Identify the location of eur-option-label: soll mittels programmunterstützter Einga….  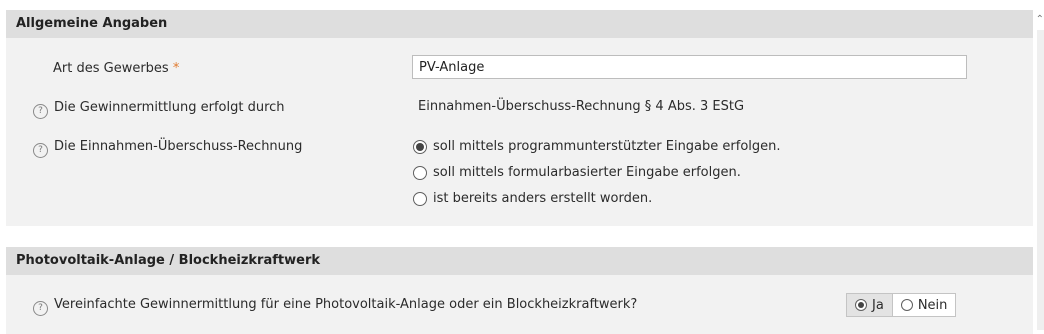
(607, 146).